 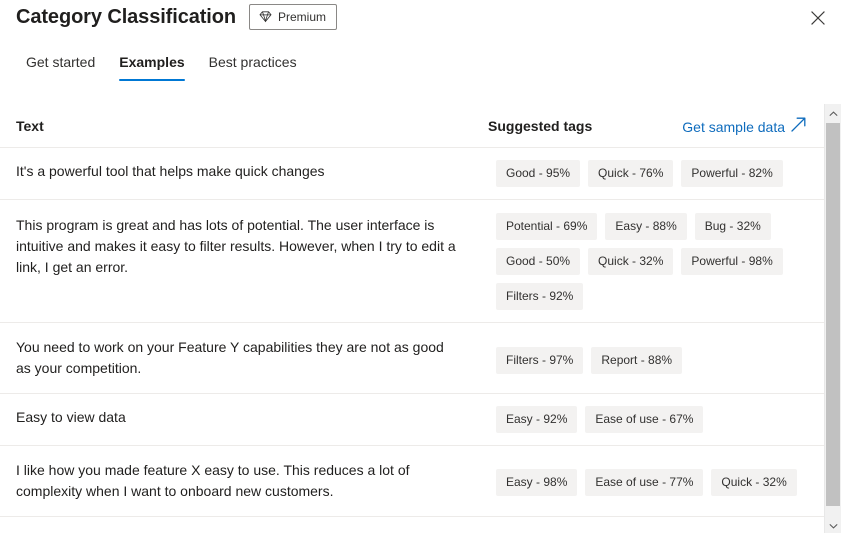 What do you see at coordinates (60, 66) in the screenshot?
I see `tab-get-started: Get started` at bounding box center [60, 66].